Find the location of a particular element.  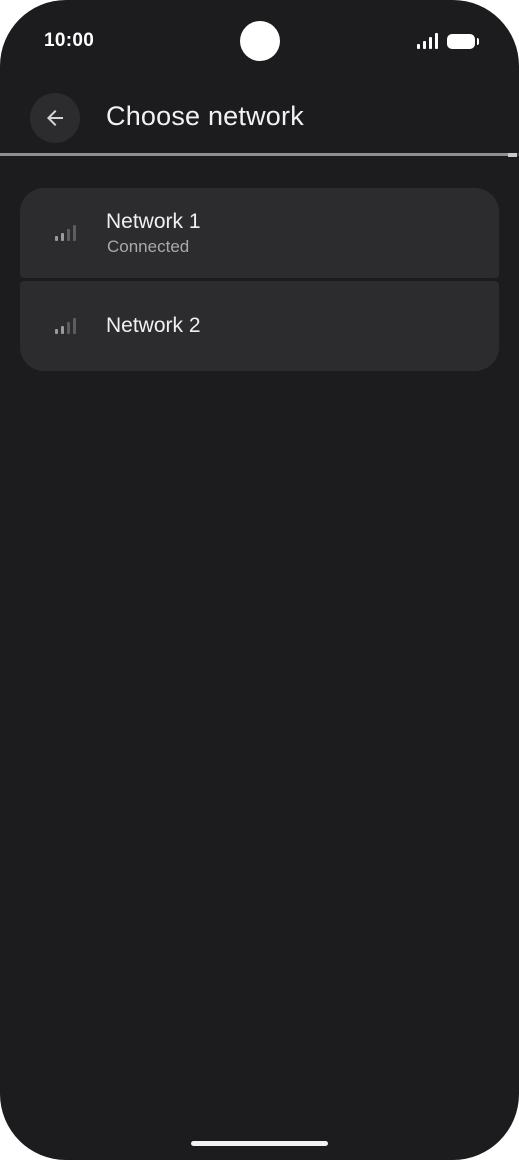

arrow-back-icon is located at coordinates (55, 118).